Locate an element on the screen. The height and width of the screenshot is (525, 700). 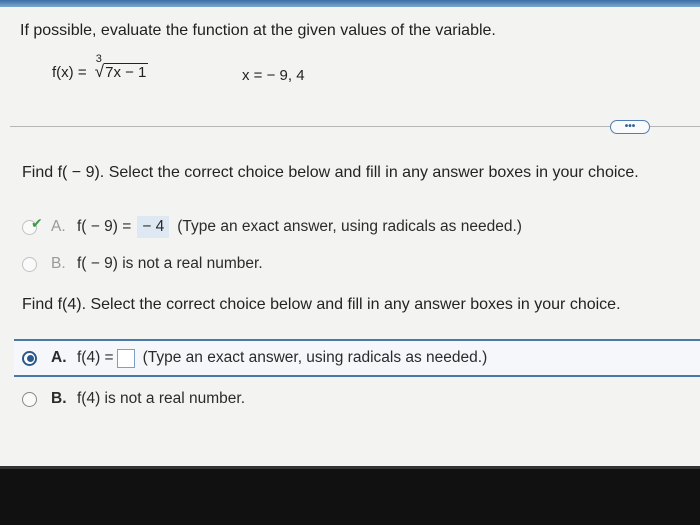
radicand: 7x − 1 is located at coordinates (126, 72).